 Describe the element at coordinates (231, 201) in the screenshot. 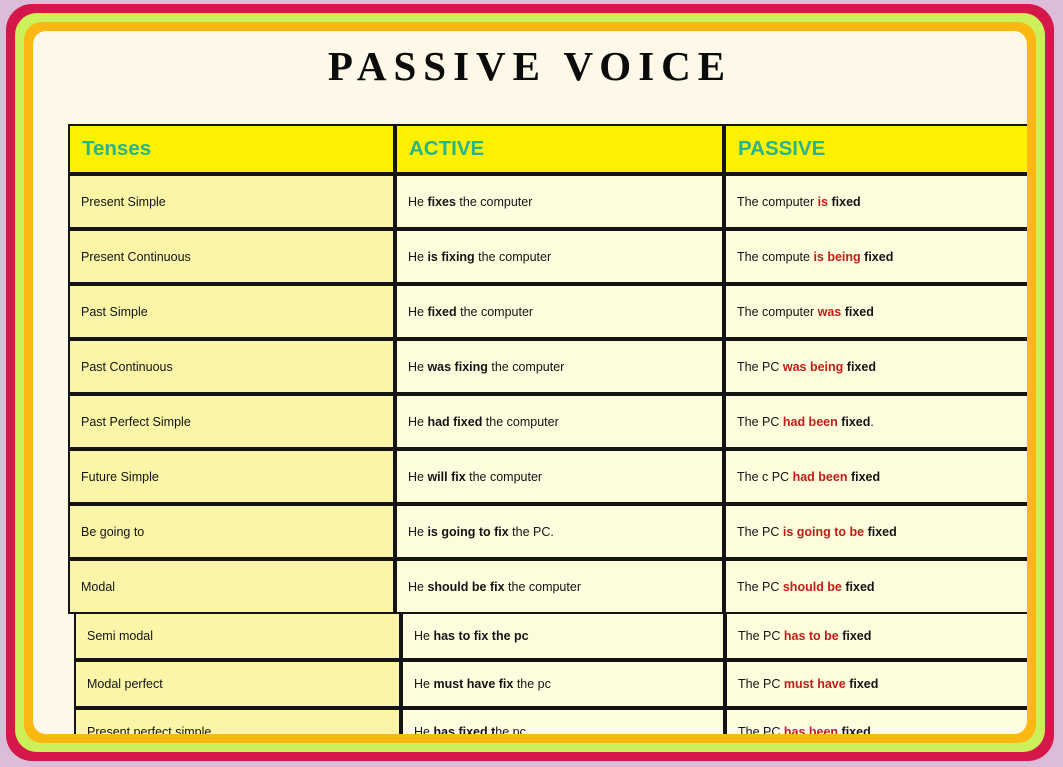

I see `tense-name-cell: Present Simple` at that location.